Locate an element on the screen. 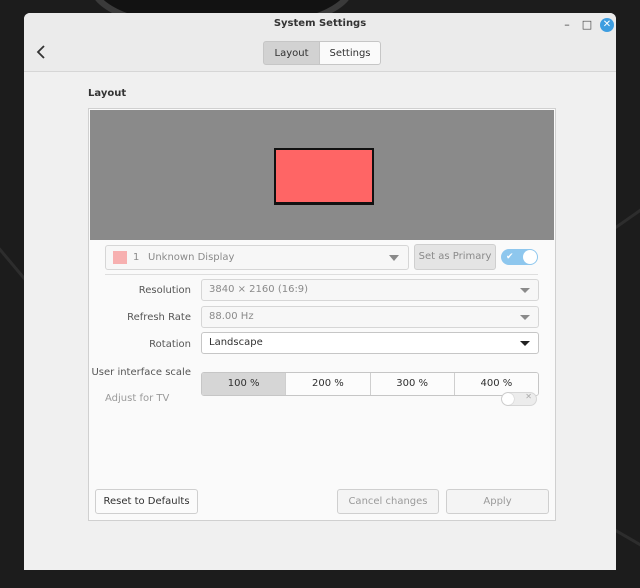 The image size is (640, 588). display-number: 1 is located at coordinates (136, 257).